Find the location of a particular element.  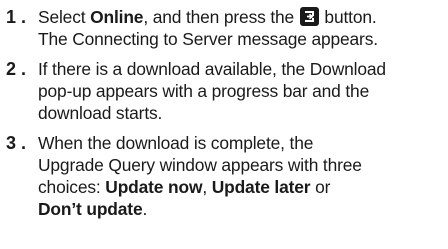

text-segment: . is located at coordinates (145, 209).